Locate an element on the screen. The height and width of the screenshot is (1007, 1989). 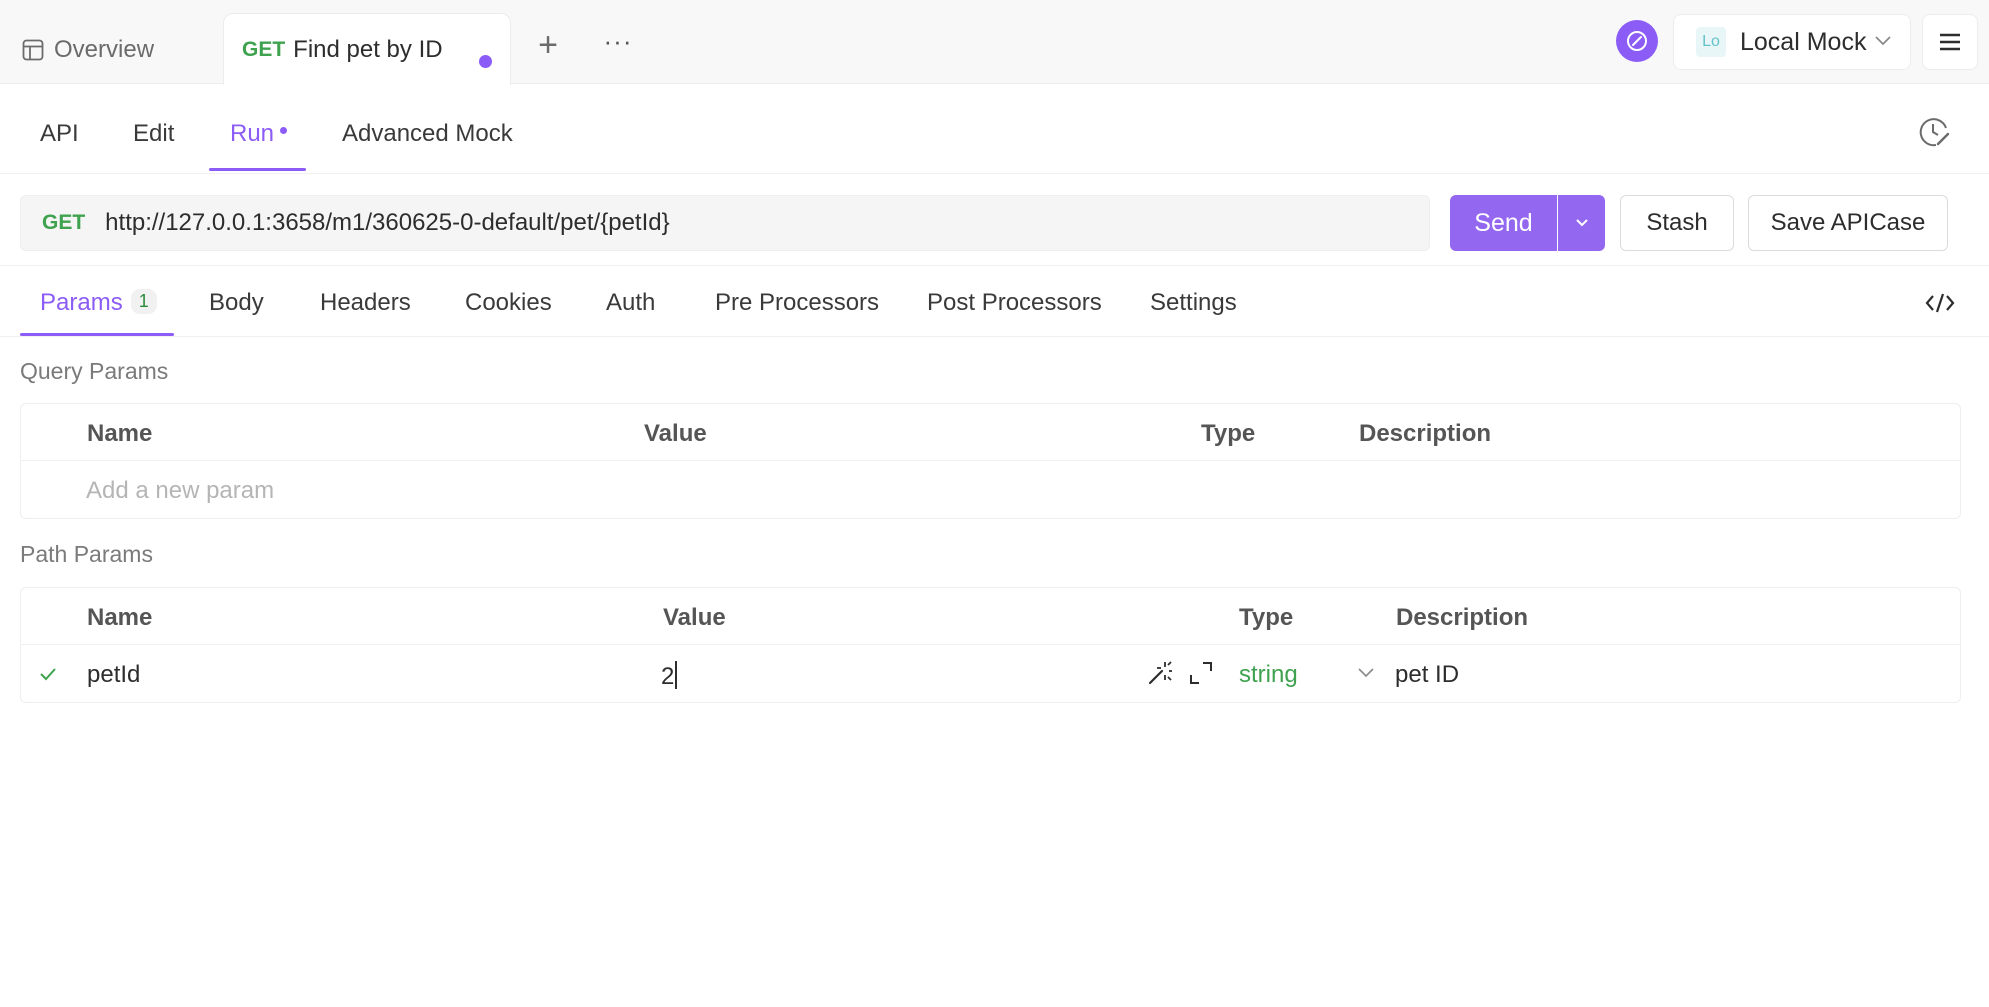
compass-icon is located at coordinates (1637, 41).